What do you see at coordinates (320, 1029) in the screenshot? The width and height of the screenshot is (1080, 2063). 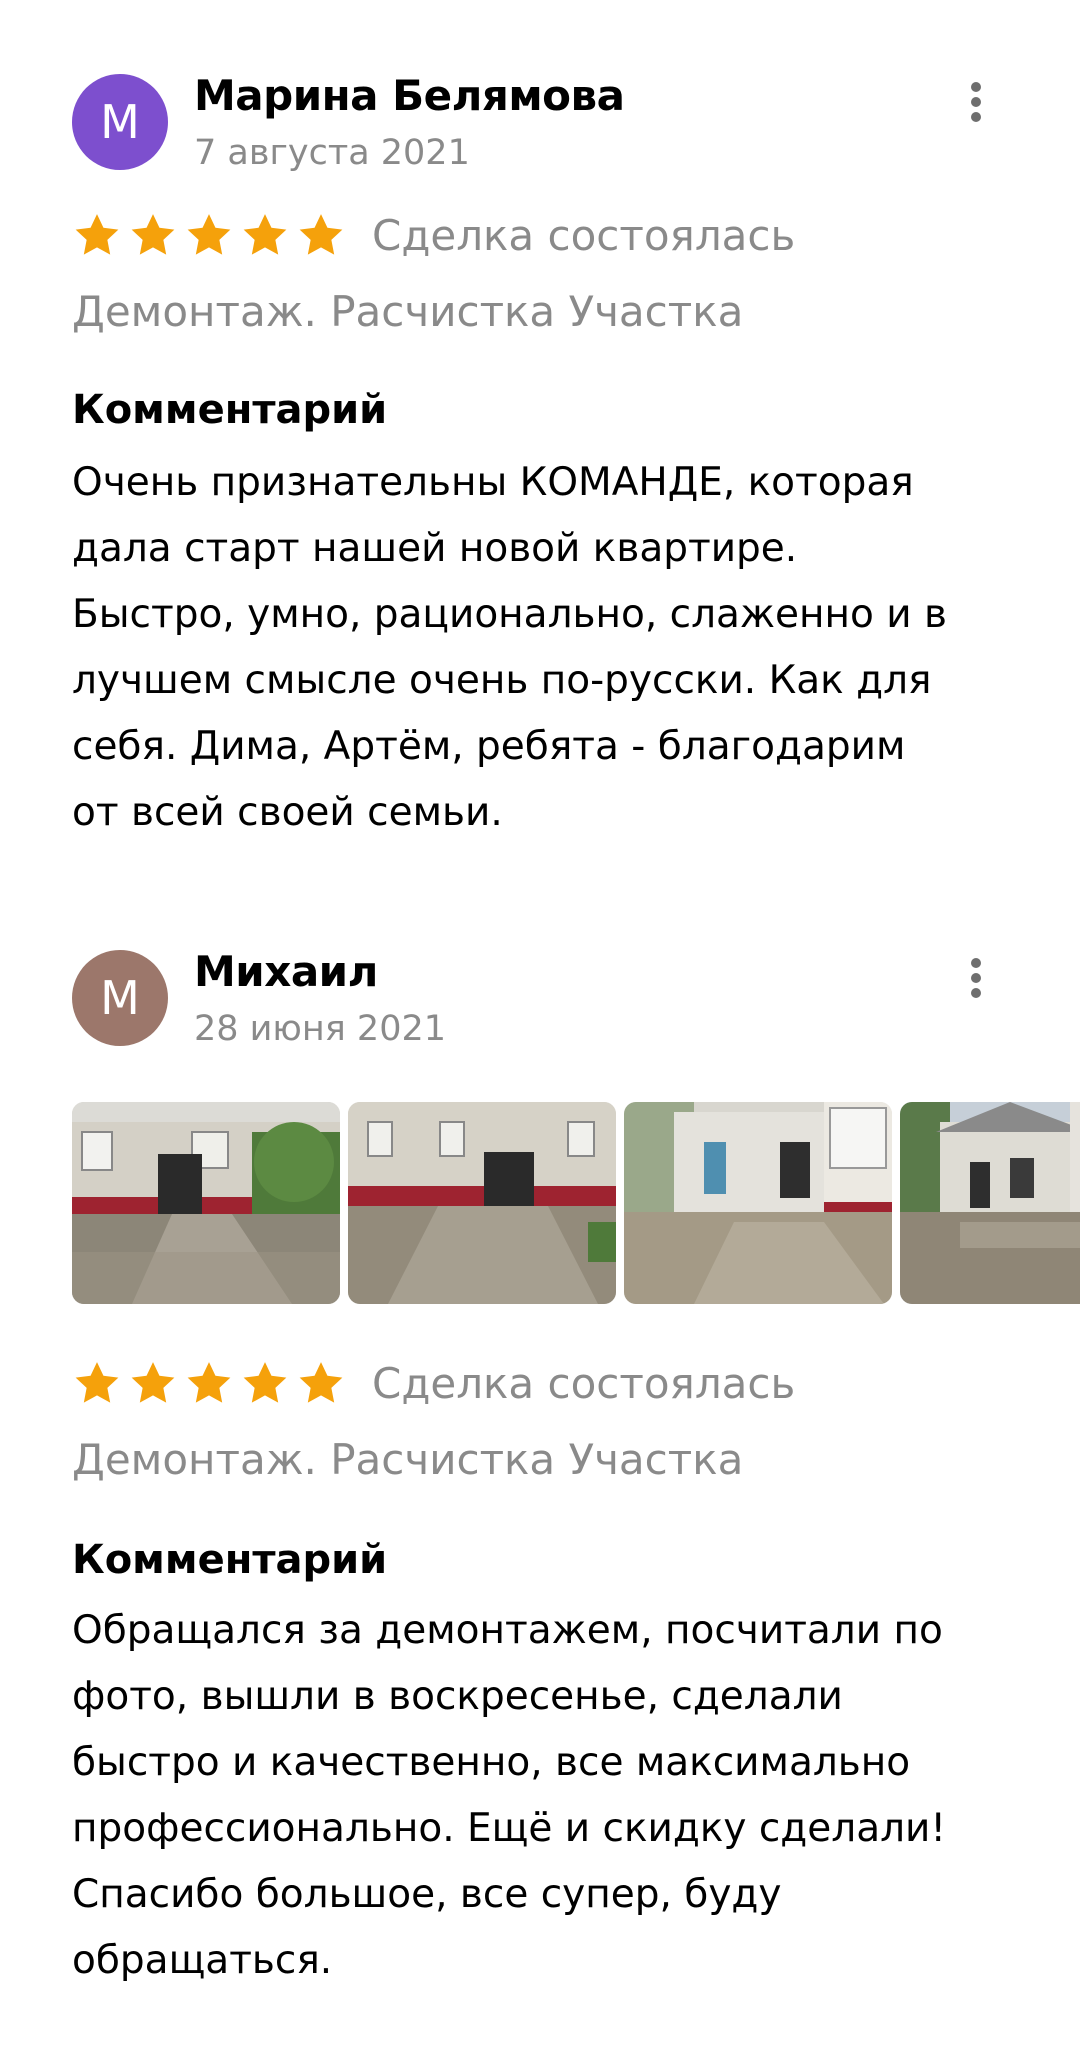 I see `review-date: 28 июня 2021` at bounding box center [320, 1029].